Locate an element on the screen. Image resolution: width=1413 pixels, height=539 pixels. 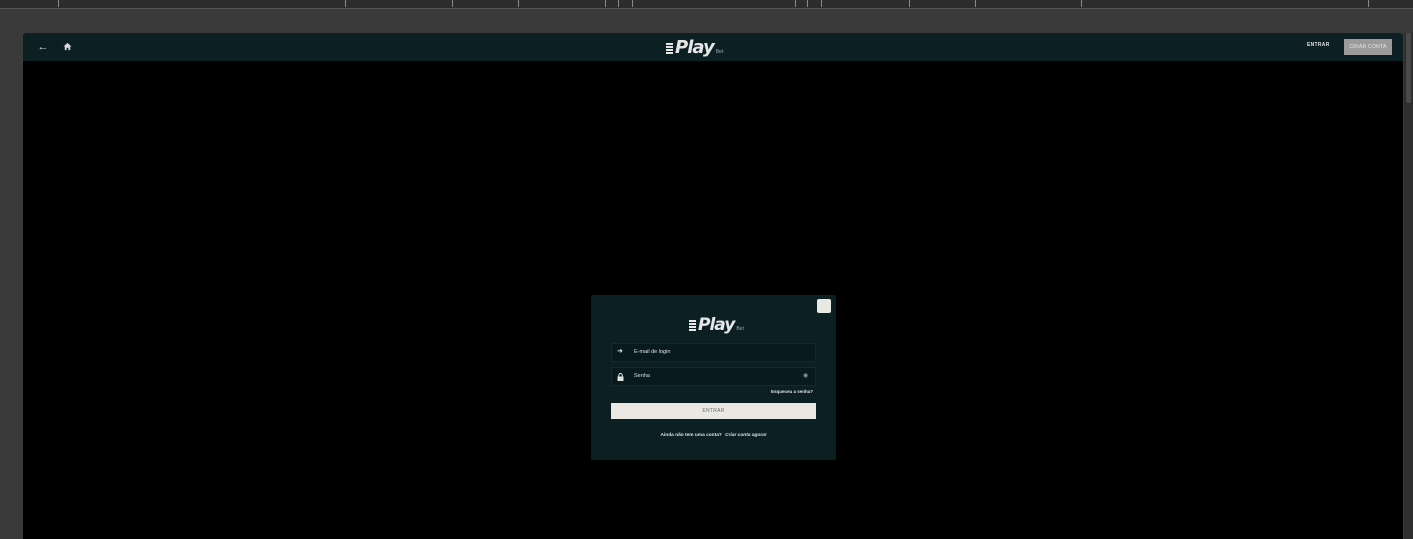
login-submit-button: ENTRAR is located at coordinates (713, 411).